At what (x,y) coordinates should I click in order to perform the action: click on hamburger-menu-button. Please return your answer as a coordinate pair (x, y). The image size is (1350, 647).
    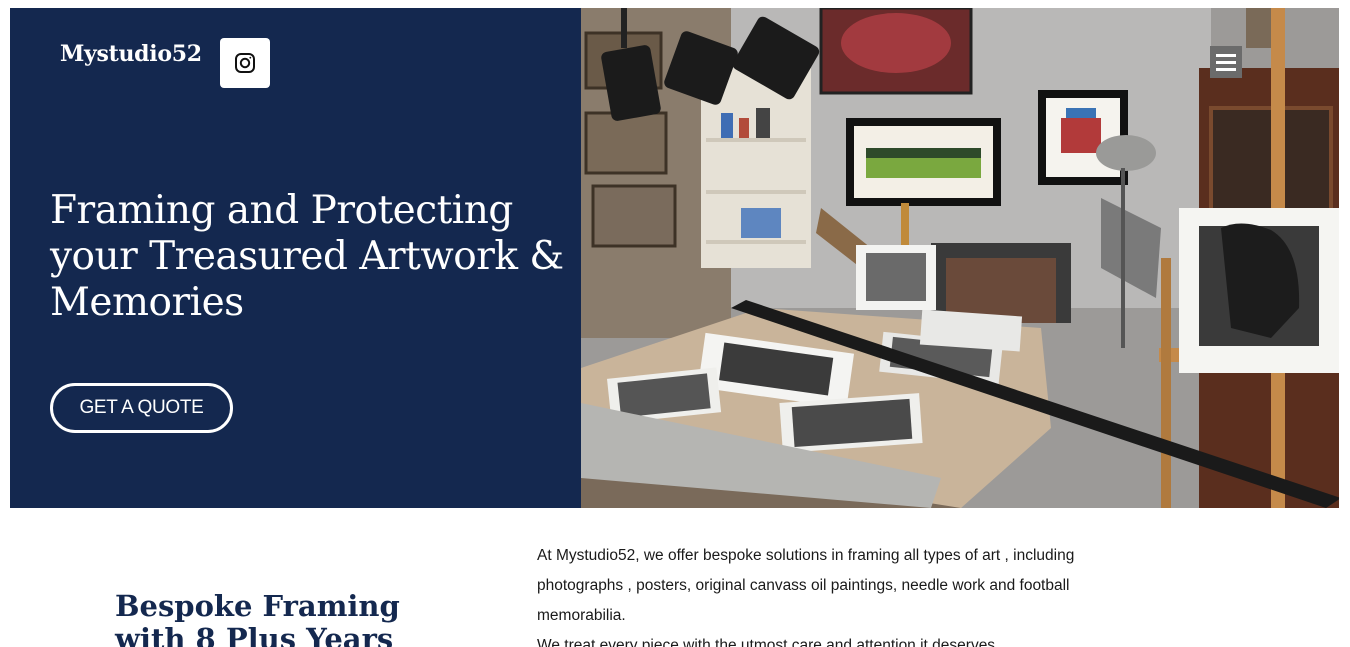
    Looking at the image, I should click on (1226, 62).